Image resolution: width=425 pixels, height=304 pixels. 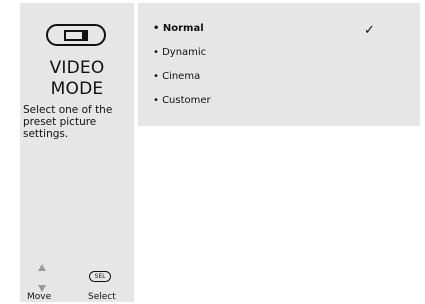 I want to click on select-hint-label: Select, so click(x=102, y=297).